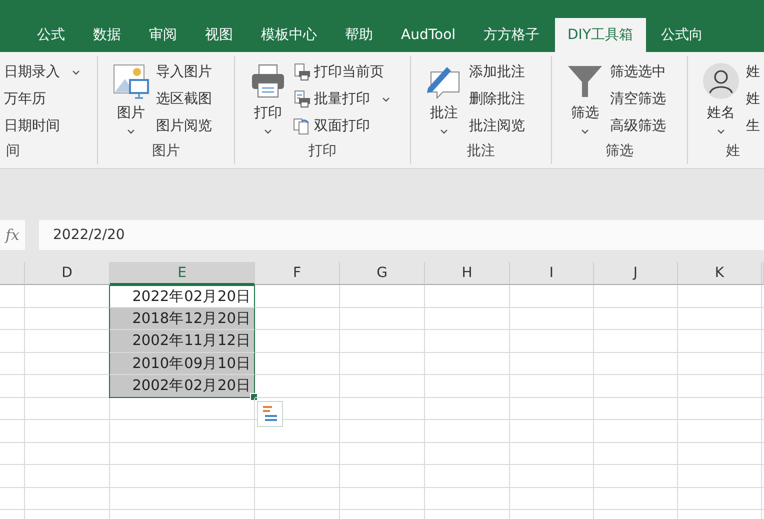 The width and height of the screenshot is (764, 519). I want to click on ribbon-button: 图片阅览, so click(184, 126).